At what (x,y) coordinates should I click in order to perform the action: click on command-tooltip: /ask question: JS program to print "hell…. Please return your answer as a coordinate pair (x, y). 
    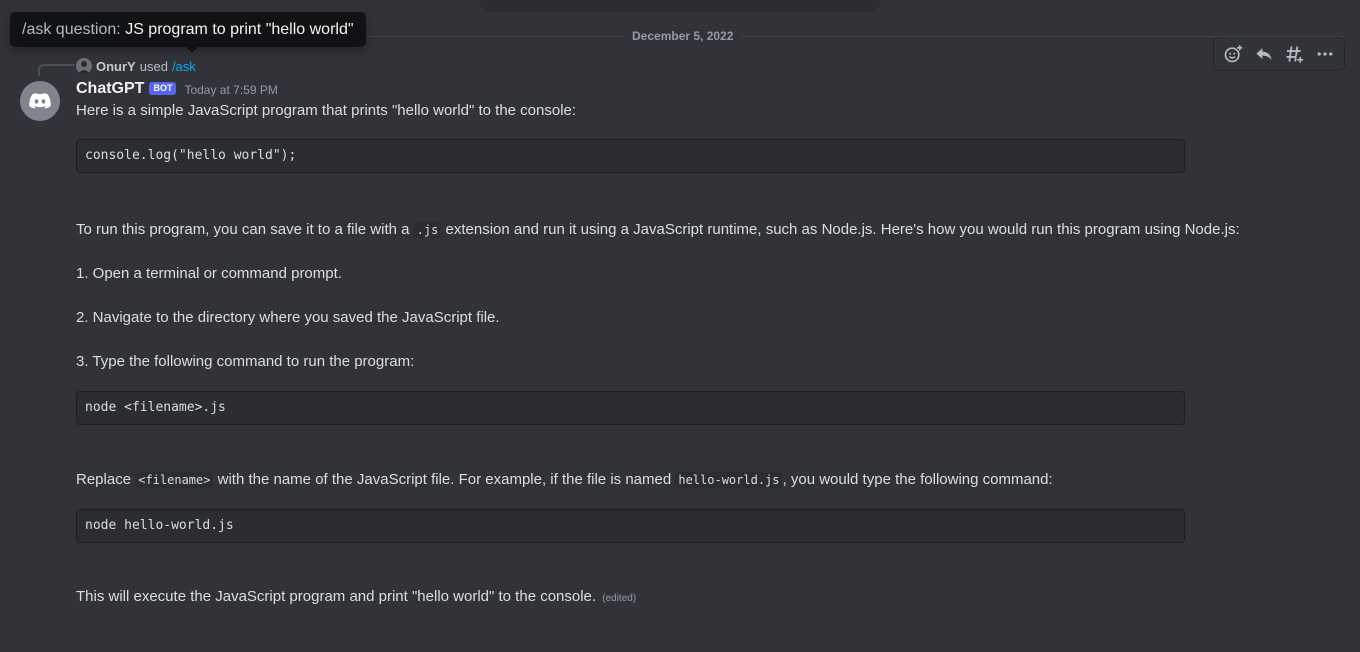
    Looking at the image, I should click on (188, 32).